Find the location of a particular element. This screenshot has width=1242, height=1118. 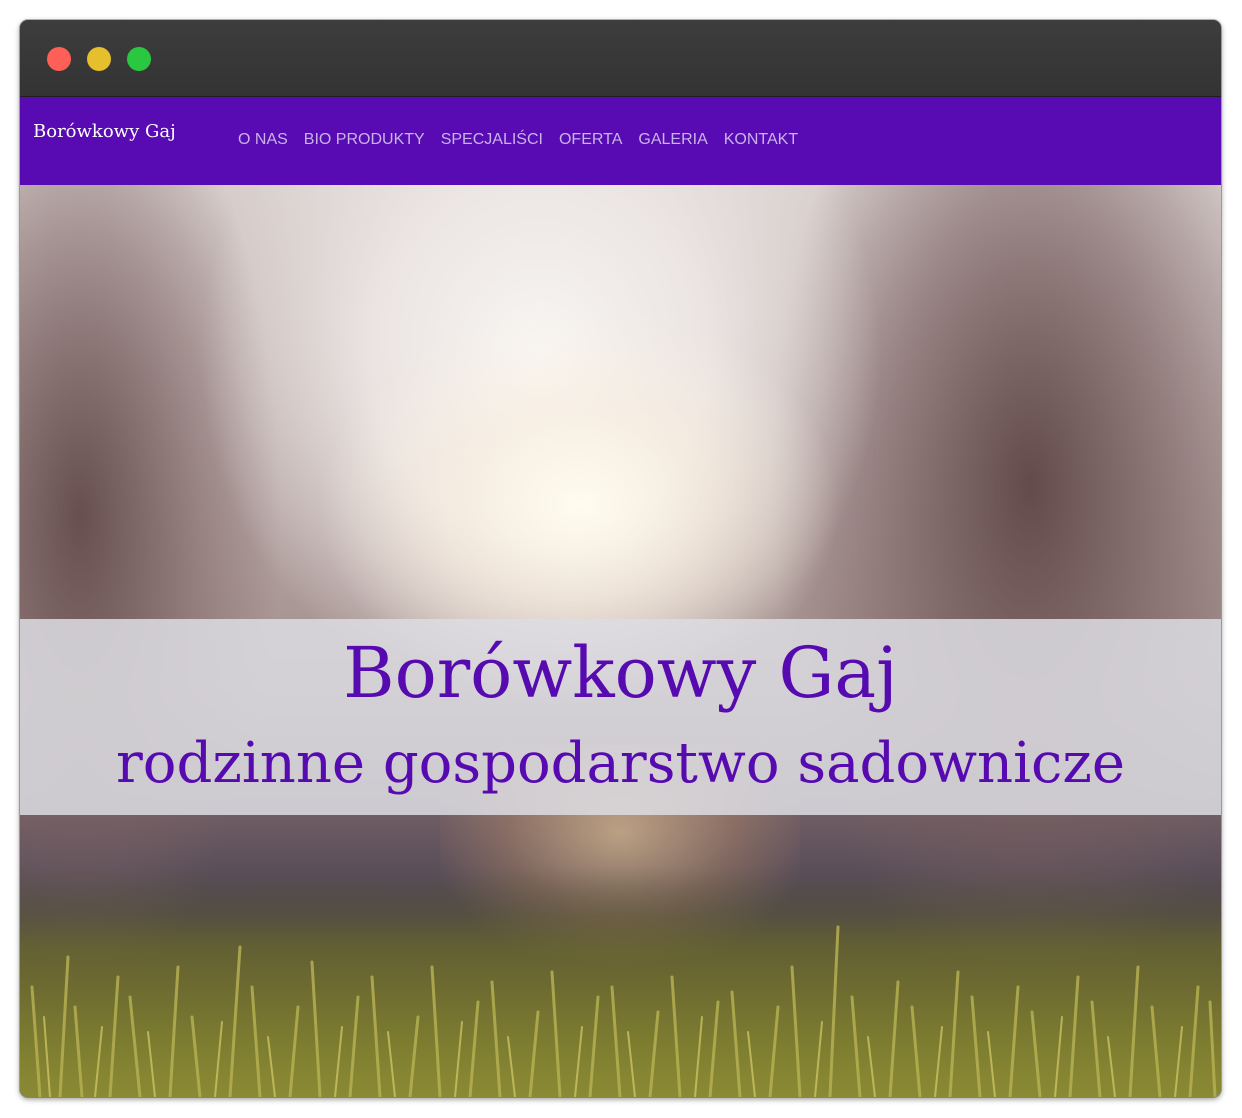

nav-link-oferta: OFERTA is located at coordinates (590, 140).